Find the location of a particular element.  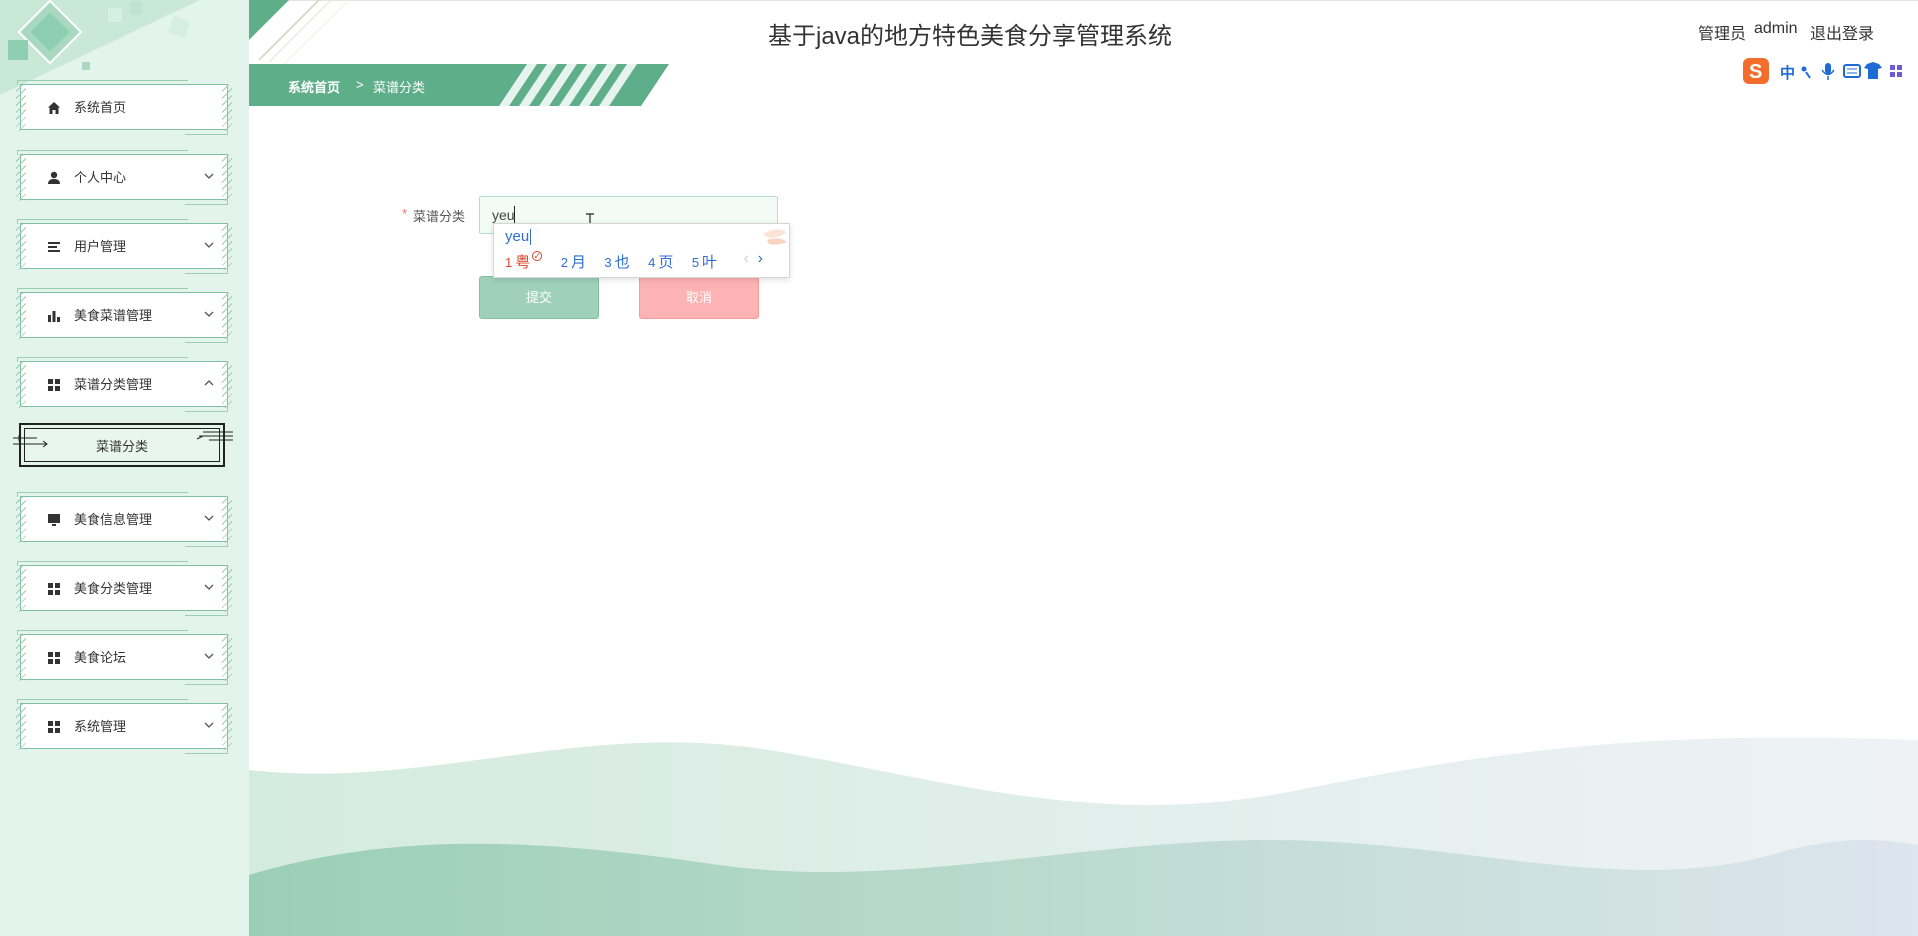

sidebar-item-recipe-category: 菜谱分类管理 is located at coordinates (124, 384).